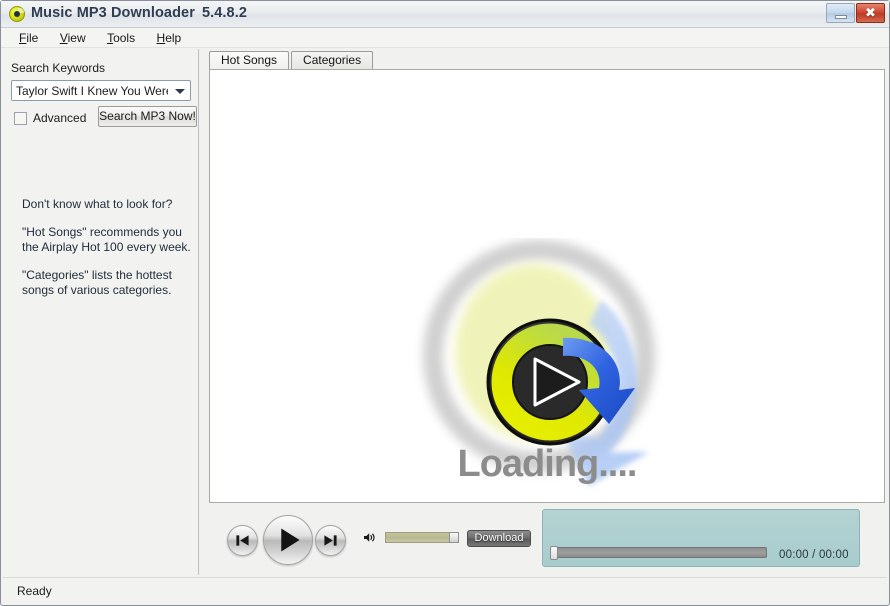  I want to click on seek-slider-thumb, so click(554, 553).